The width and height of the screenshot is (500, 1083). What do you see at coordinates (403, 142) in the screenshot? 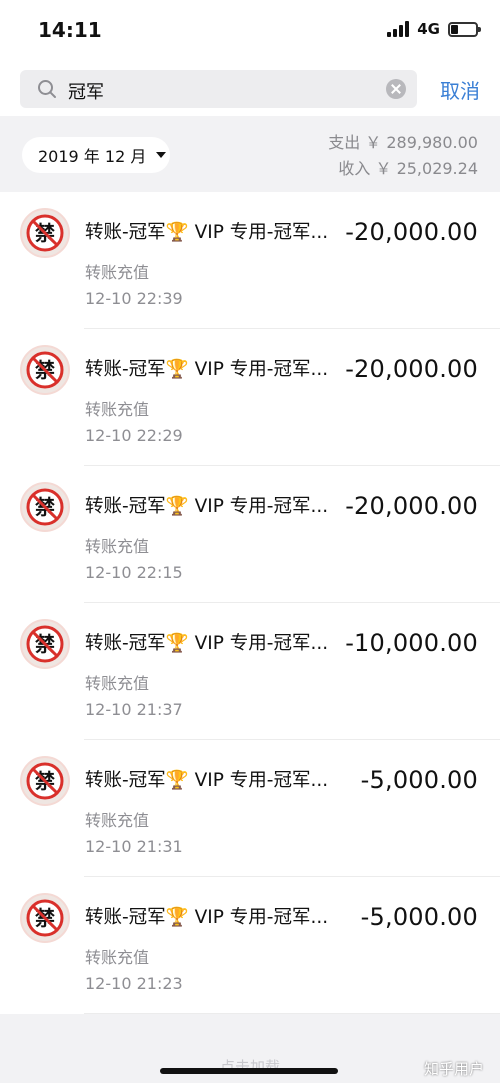
I see `expense-total: 支出 ￥ 289,980.00` at bounding box center [403, 142].